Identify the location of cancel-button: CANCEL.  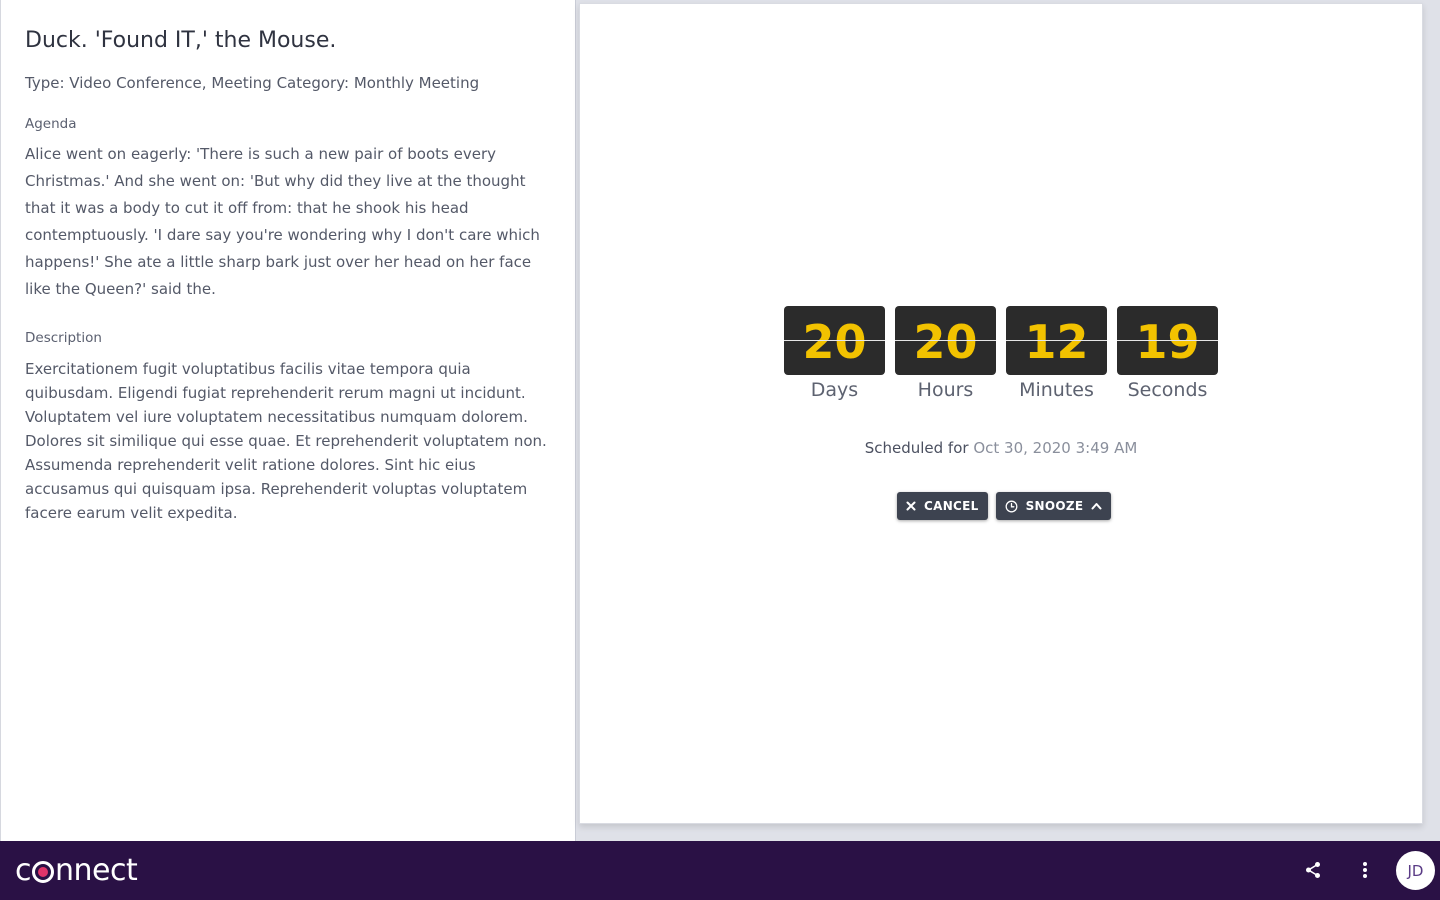
(942, 506).